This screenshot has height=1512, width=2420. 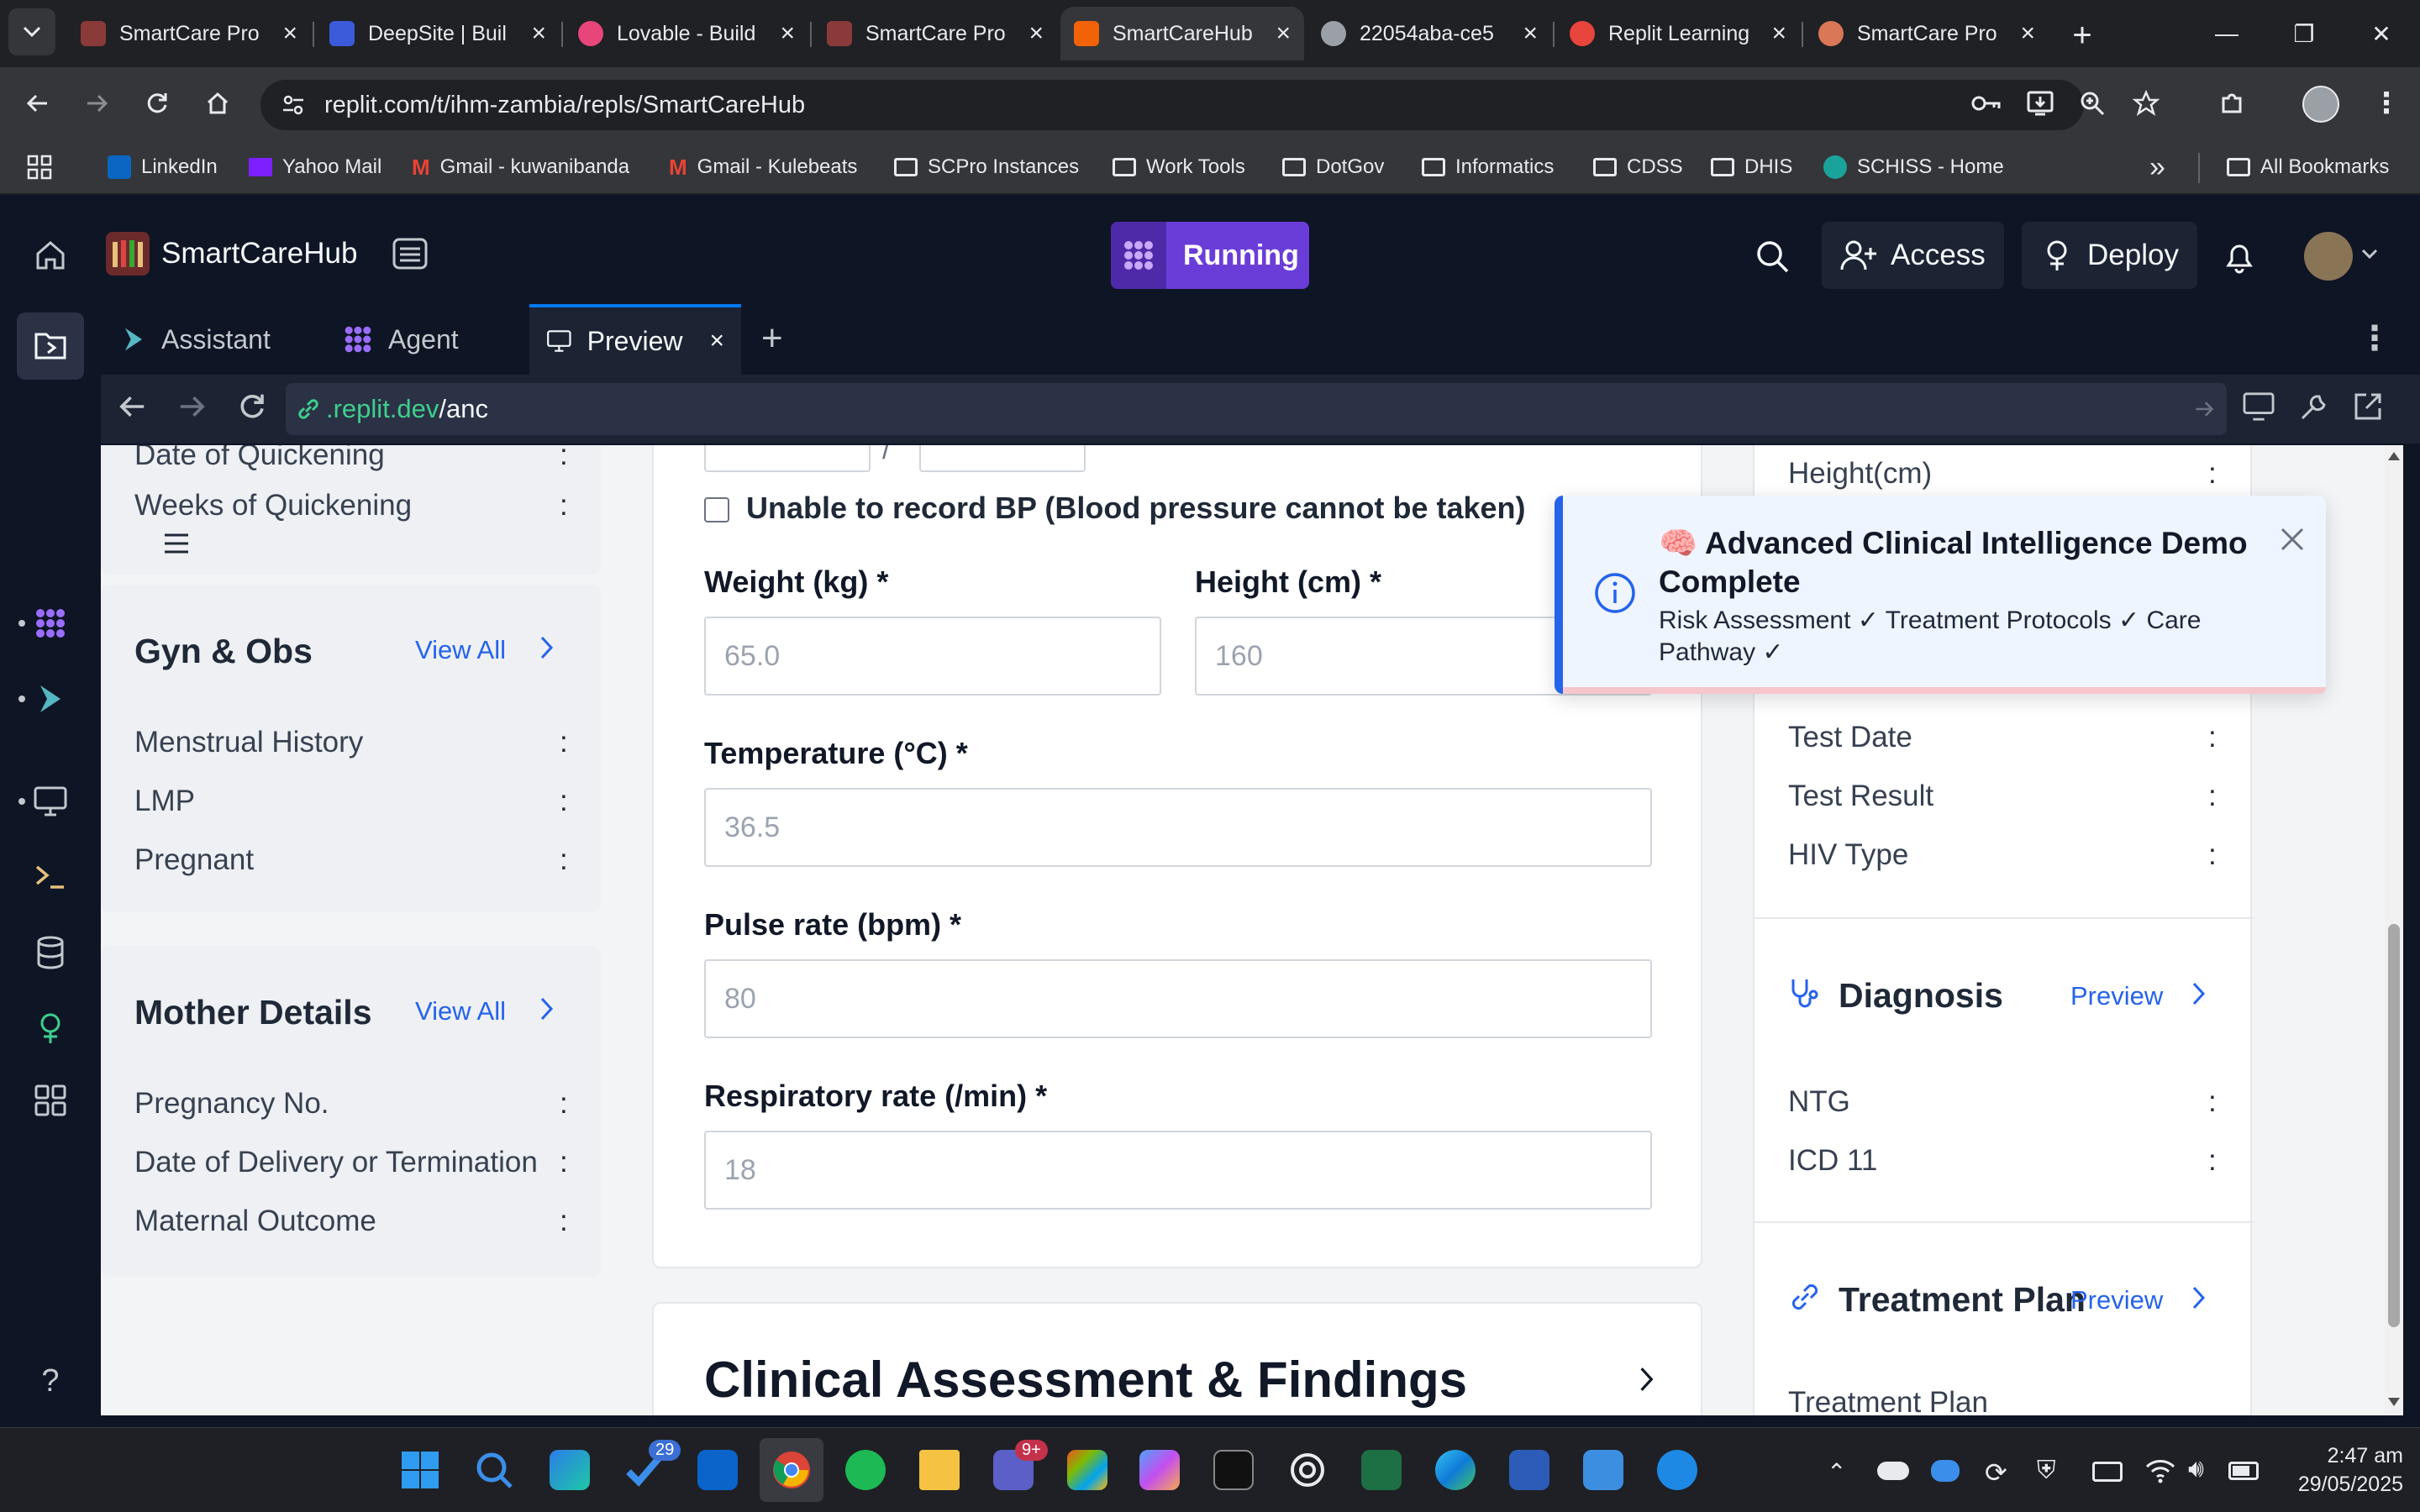 What do you see at coordinates (1178, 998) in the screenshot?
I see `pulse-input: 80` at bounding box center [1178, 998].